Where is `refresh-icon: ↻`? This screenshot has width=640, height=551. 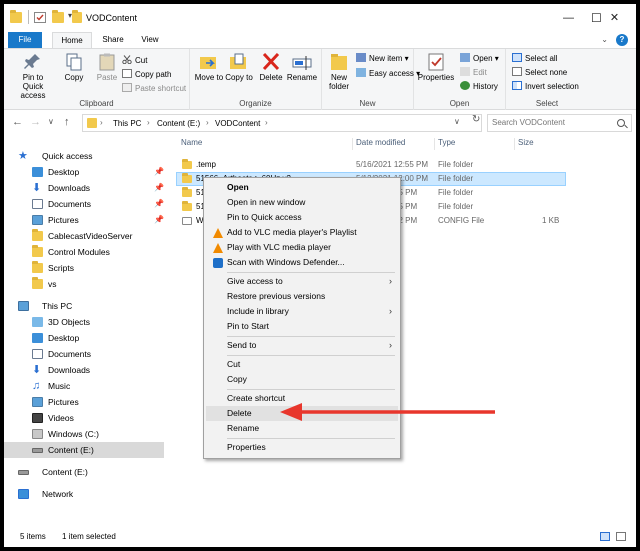 refresh-icon: ↻ is located at coordinates (476, 119).